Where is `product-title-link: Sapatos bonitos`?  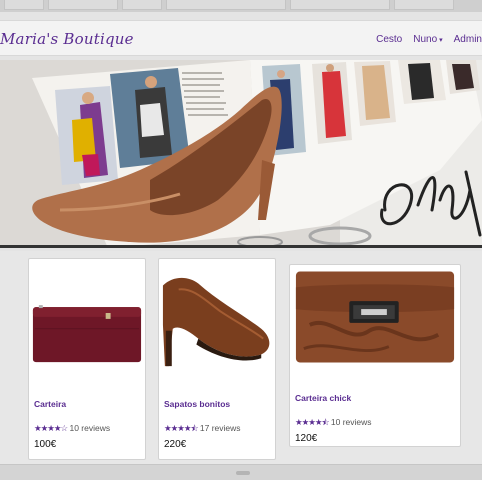
product-title-link: Sapatos bonitos is located at coordinates (197, 404).